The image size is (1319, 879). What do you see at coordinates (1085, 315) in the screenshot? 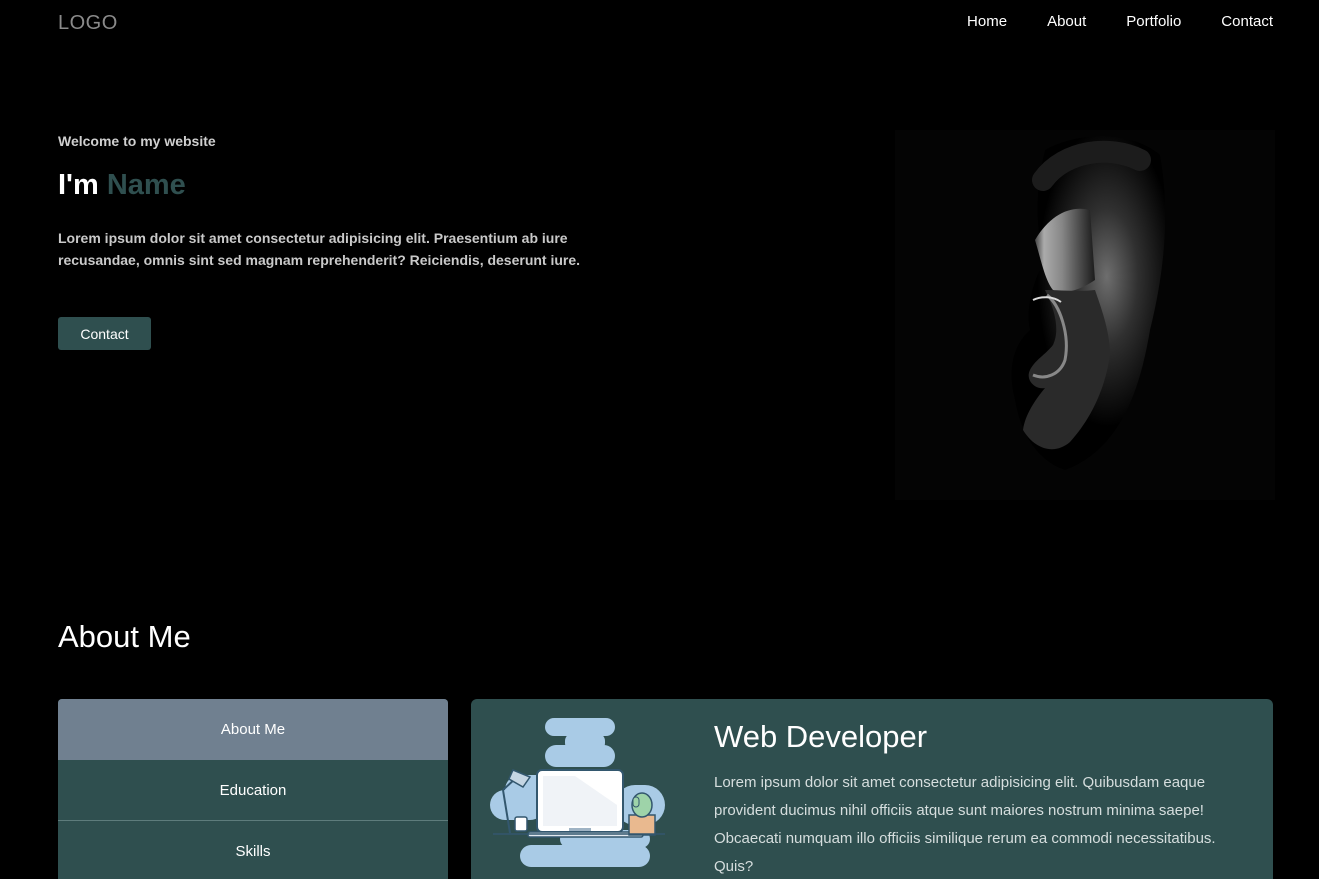
I see `portrait-image` at bounding box center [1085, 315].